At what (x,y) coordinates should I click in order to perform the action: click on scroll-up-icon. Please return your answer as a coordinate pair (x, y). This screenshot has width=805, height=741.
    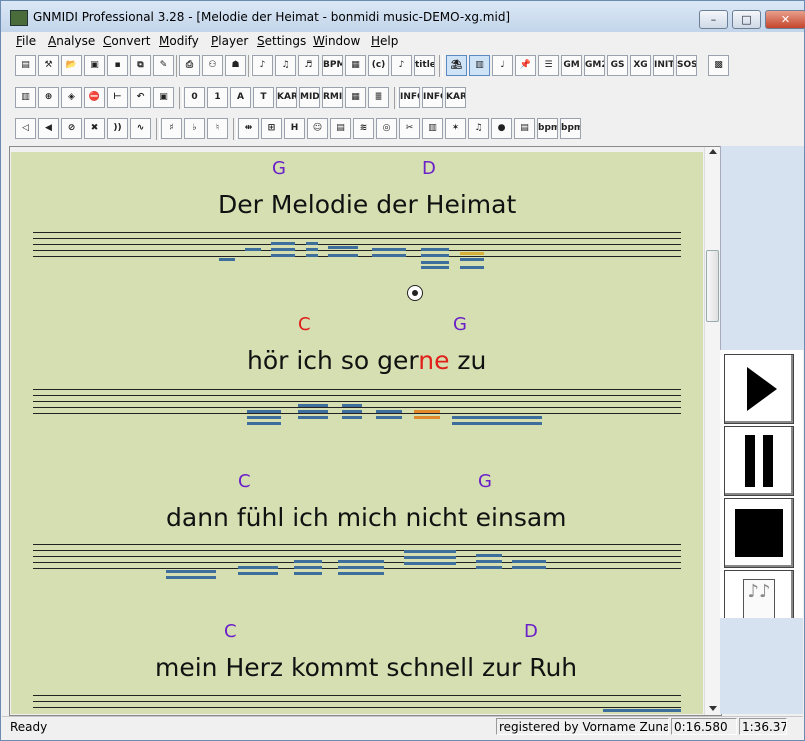
    Looking at the image, I should click on (713, 151).